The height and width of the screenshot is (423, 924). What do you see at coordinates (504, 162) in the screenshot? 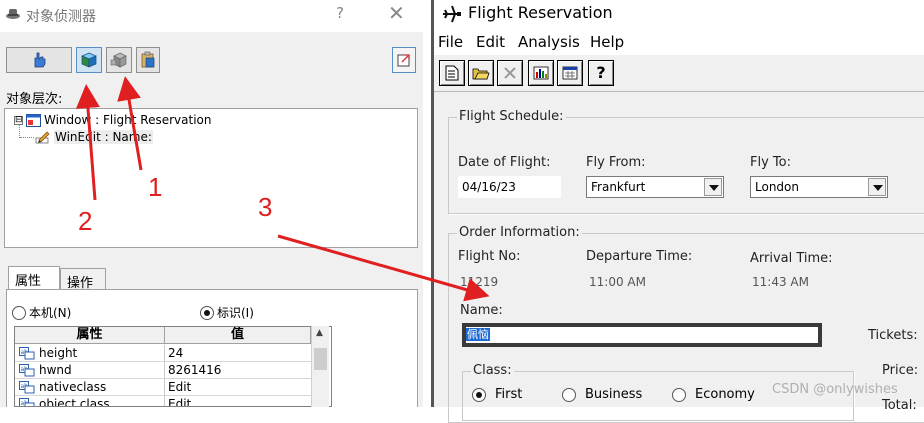
I see `date-of-flight-label: Date of Flight:` at bounding box center [504, 162].